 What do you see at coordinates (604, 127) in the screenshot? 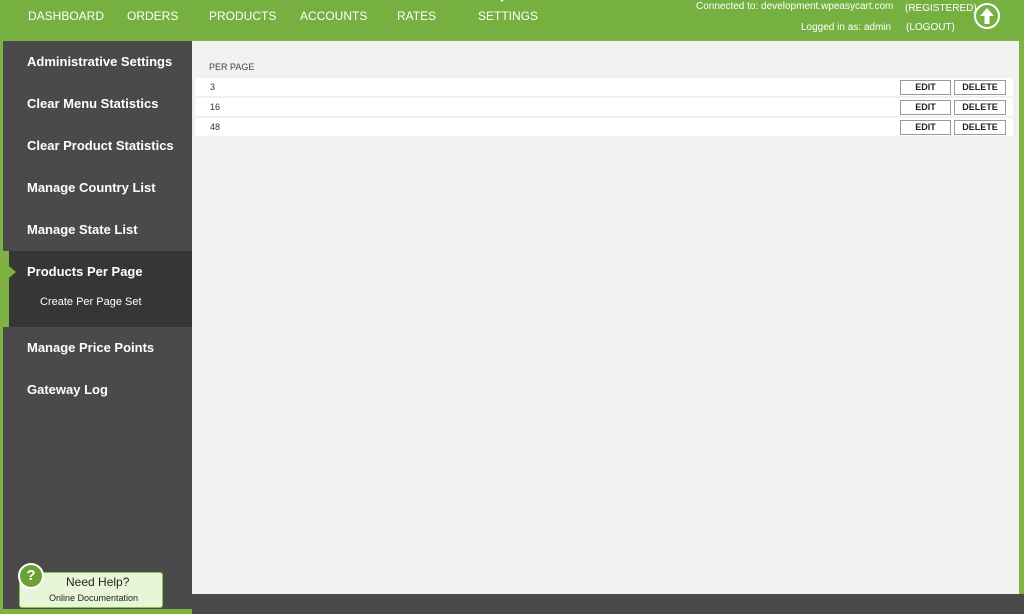
I see `table-row: 48 EDIT DELETE` at bounding box center [604, 127].